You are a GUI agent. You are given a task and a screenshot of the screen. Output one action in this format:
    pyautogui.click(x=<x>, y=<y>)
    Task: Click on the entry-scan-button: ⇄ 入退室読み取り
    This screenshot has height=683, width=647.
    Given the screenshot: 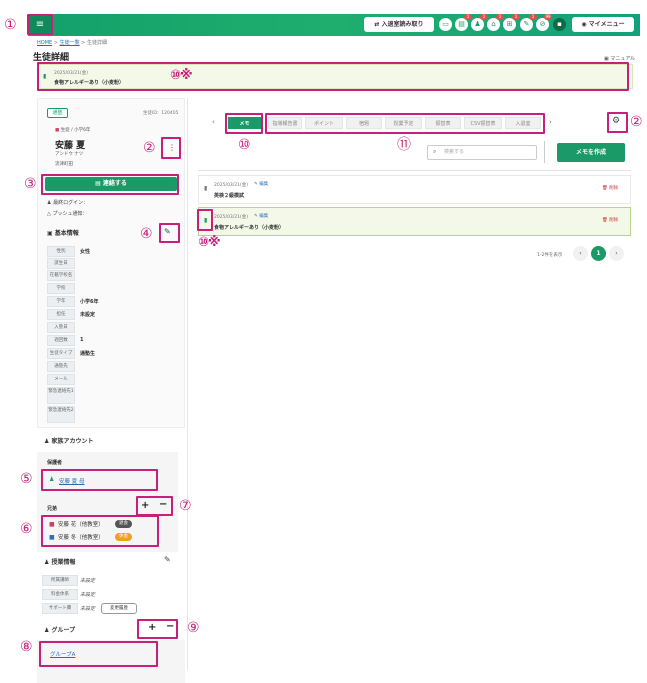 What is the action you would take?
    pyautogui.click(x=399, y=24)
    